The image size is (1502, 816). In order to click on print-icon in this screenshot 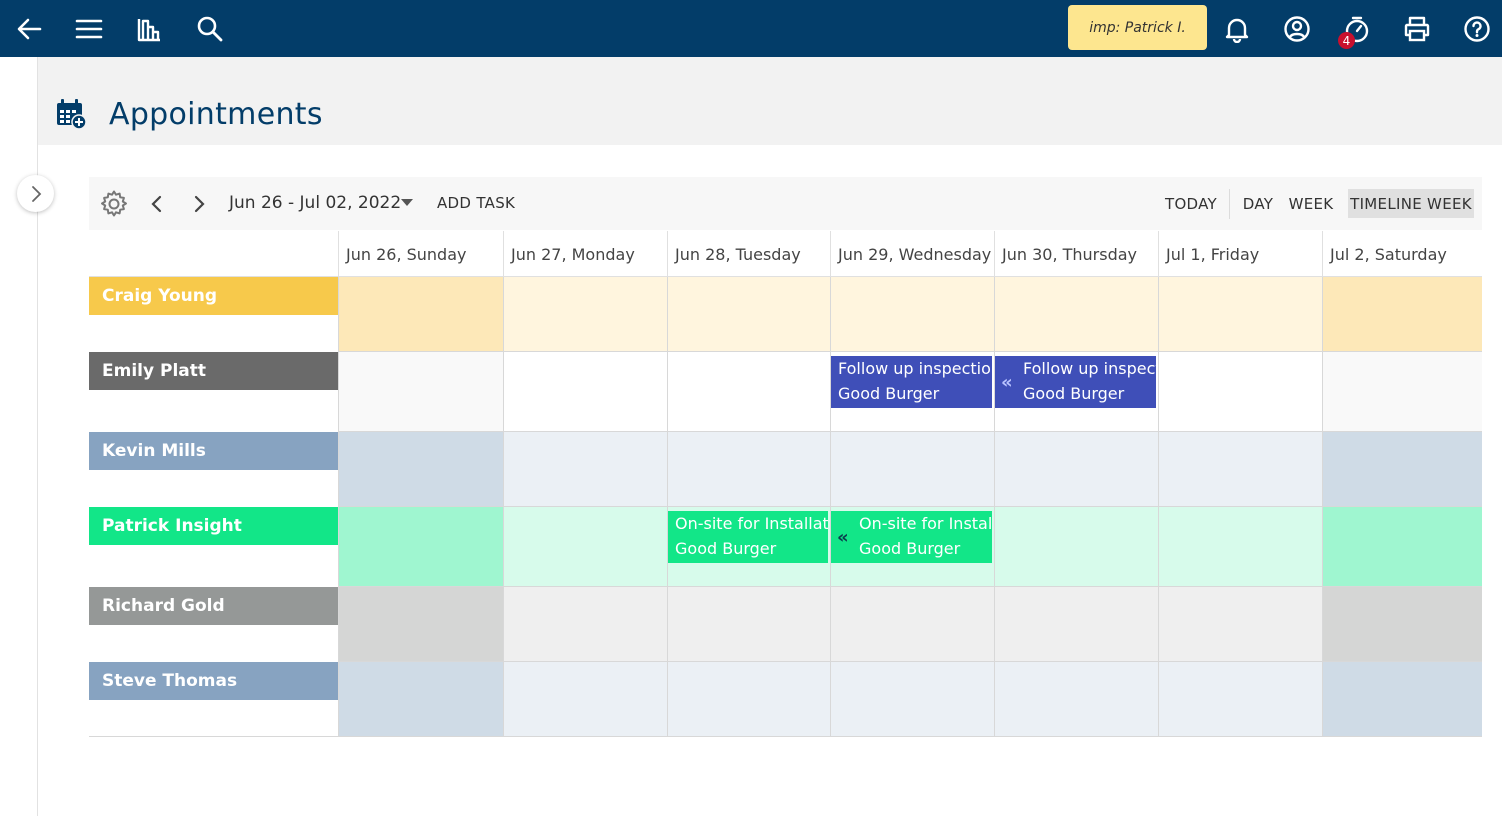, I will do `click(1417, 29)`.